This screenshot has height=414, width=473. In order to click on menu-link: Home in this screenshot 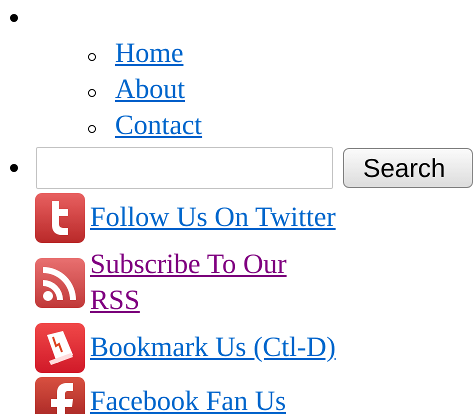, I will do `click(149, 54)`.